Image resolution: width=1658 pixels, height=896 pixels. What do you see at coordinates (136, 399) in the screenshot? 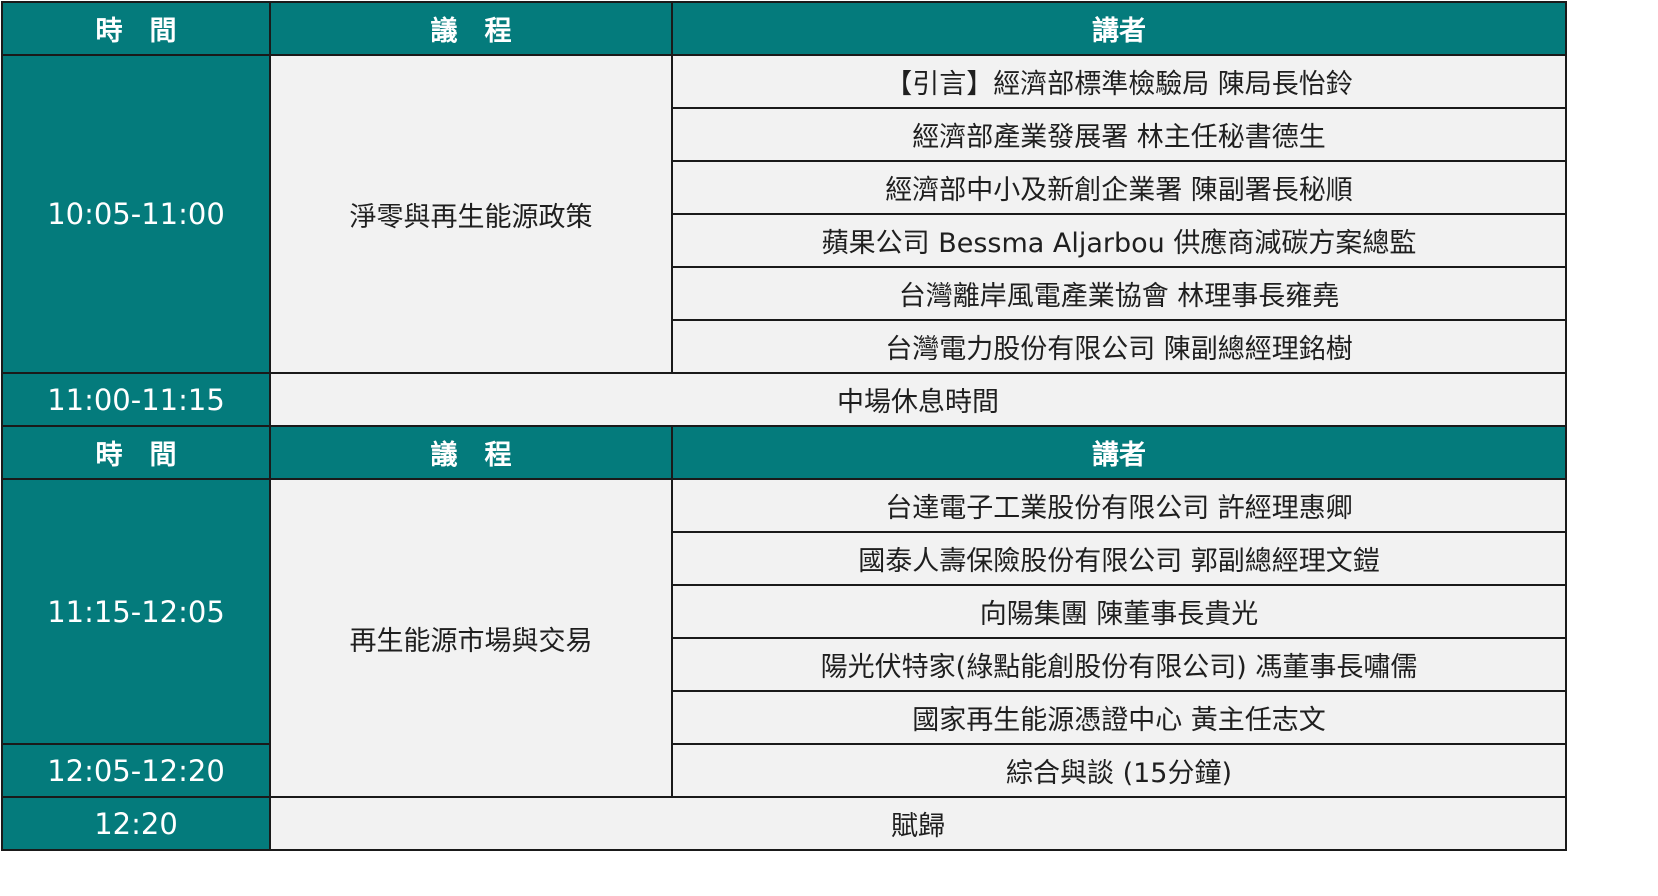
I see `break-time: 11:00-11:15` at bounding box center [136, 399].